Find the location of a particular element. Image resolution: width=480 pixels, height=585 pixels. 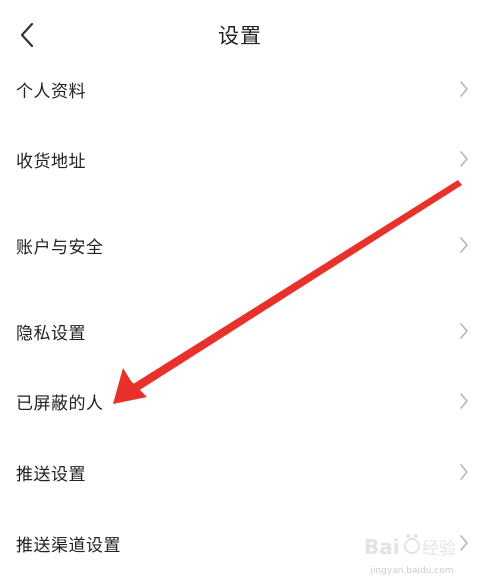

menu-item-label: 收货地址 is located at coordinates (51, 162).